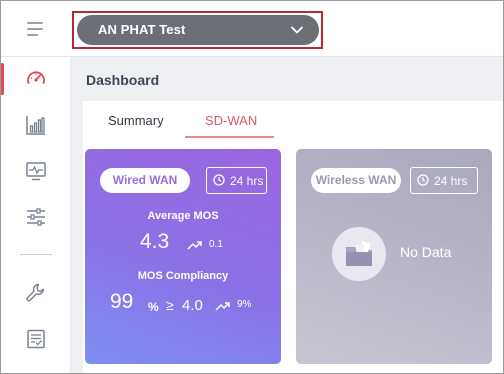  Describe the element at coordinates (170, 305) in the screenshot. I see `mos-compliancy-comparator: ≥` at that location.